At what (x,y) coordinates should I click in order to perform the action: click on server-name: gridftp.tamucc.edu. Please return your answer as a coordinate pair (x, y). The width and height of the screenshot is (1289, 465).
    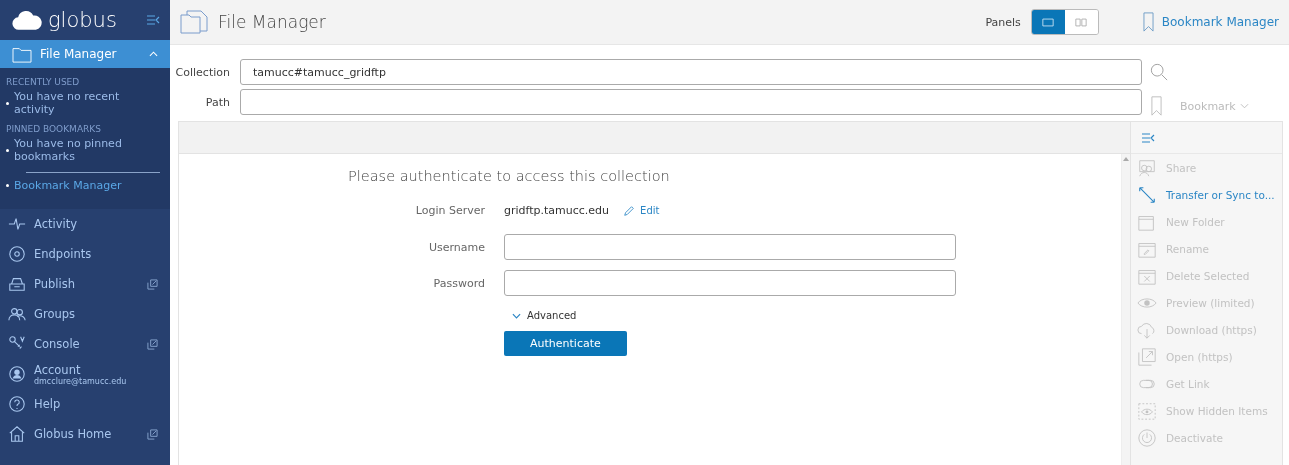
    Looking at the image, I should click on (557, 210).